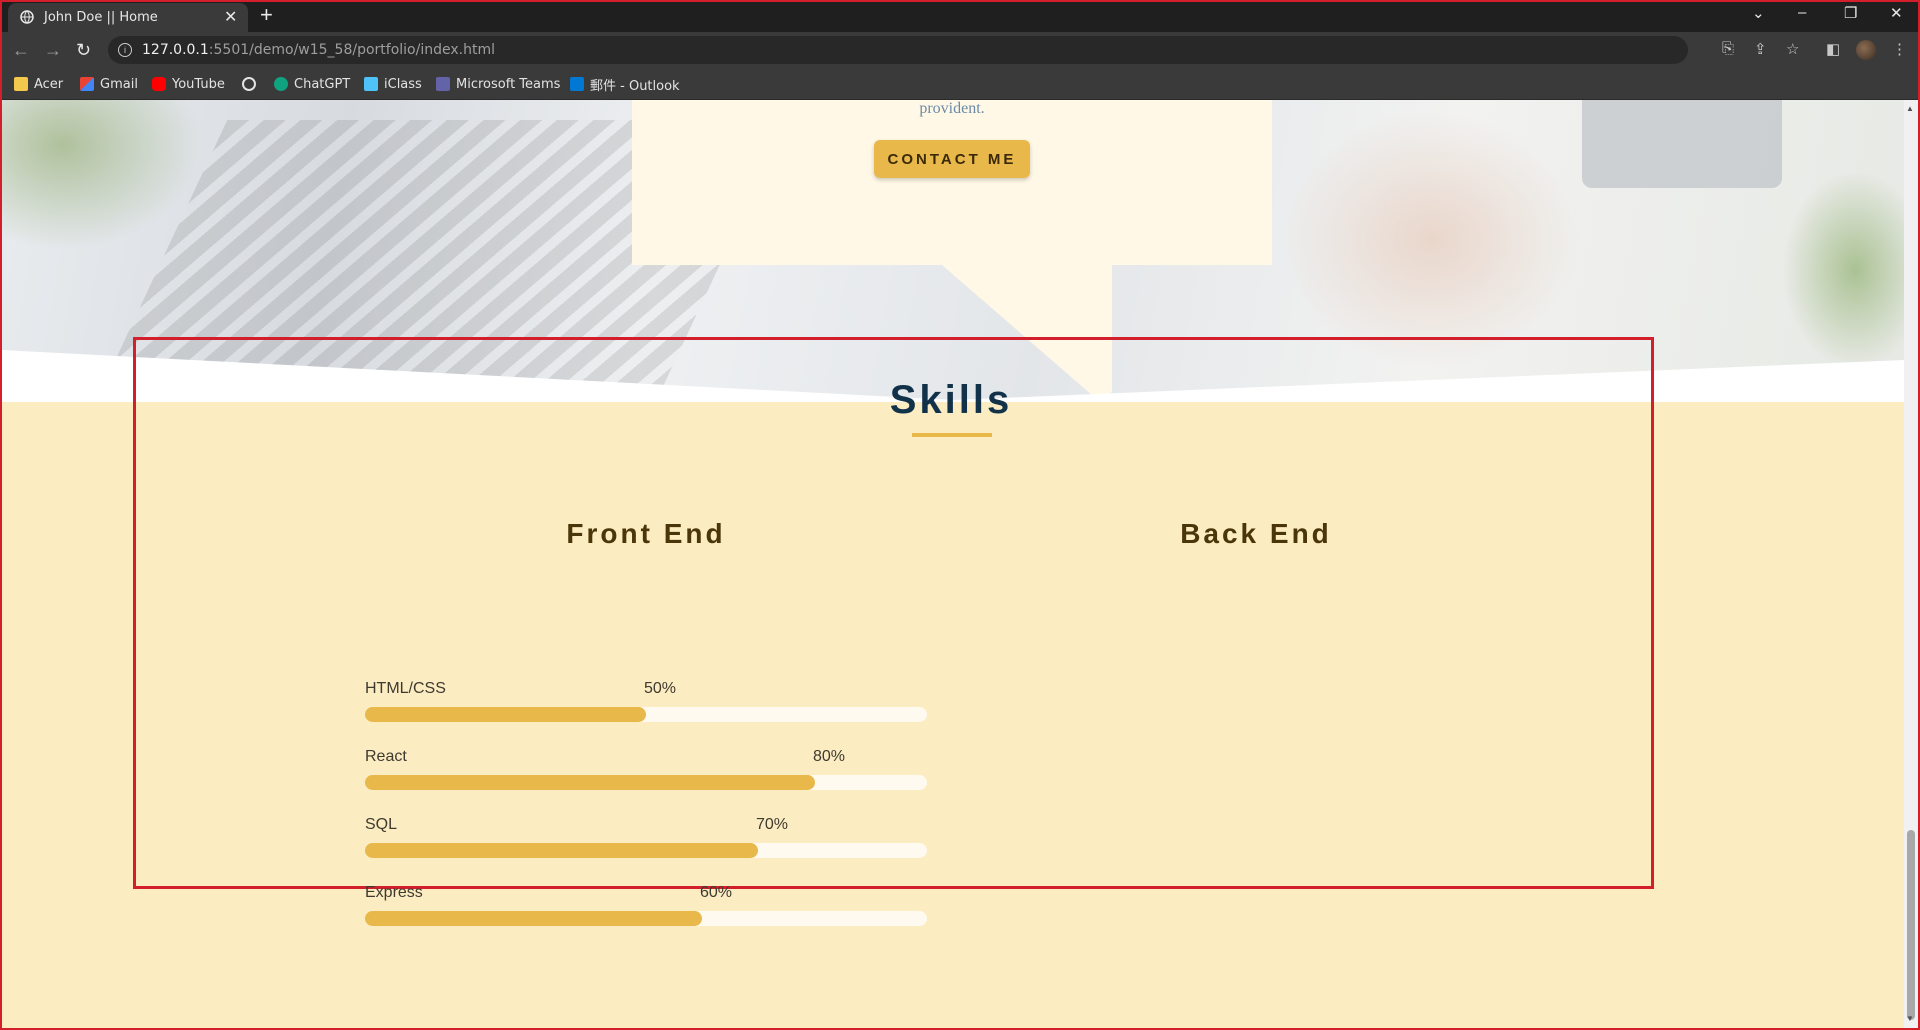  What do you see at coordinates (281, 84) in the screenshot?
I see `chatgpt-icon` at bounding box center [281, 84].